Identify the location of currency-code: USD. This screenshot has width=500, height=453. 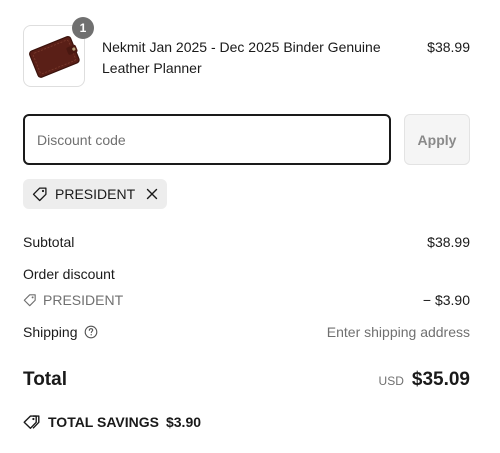
(391, 381).